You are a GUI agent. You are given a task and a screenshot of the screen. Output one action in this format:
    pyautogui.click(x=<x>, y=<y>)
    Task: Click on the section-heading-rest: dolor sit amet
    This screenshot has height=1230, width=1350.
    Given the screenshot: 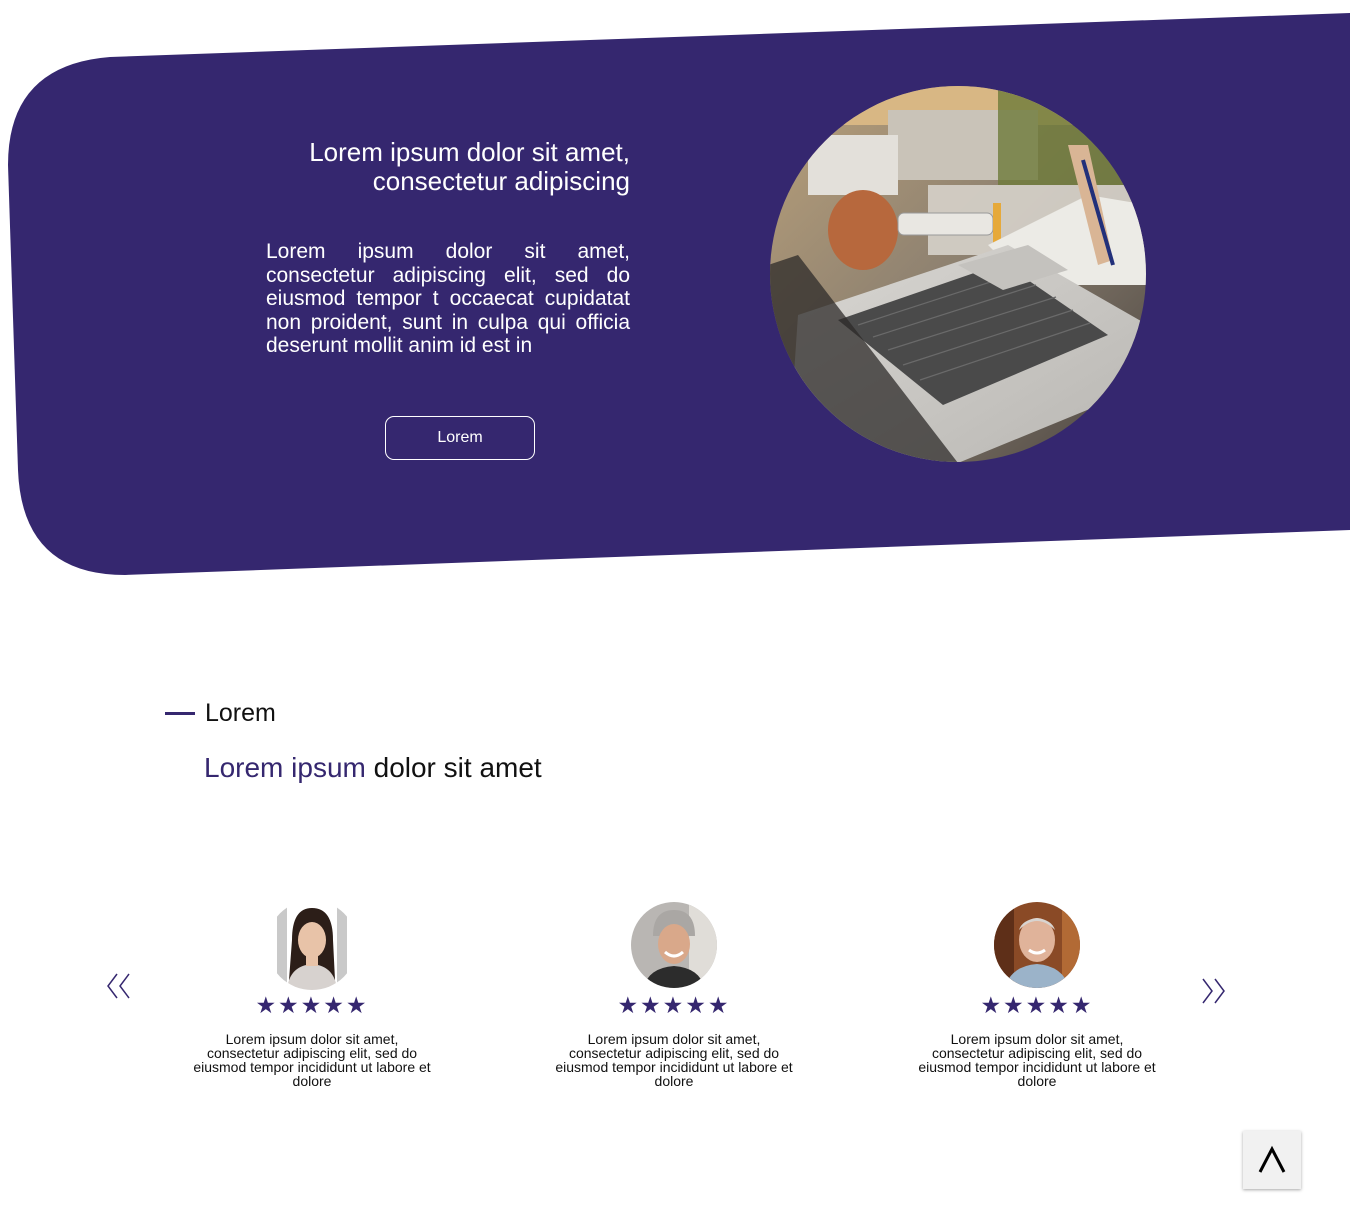 What is the action you would take?
    pyautogui.click(x=453, y=767)
    